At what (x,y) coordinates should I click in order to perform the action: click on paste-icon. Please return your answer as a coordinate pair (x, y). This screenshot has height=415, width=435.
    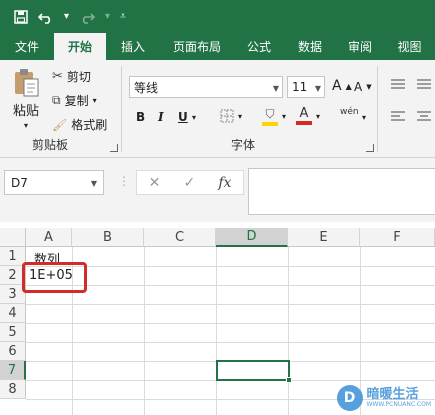
    Looking at the image, I should click on (27, 83).